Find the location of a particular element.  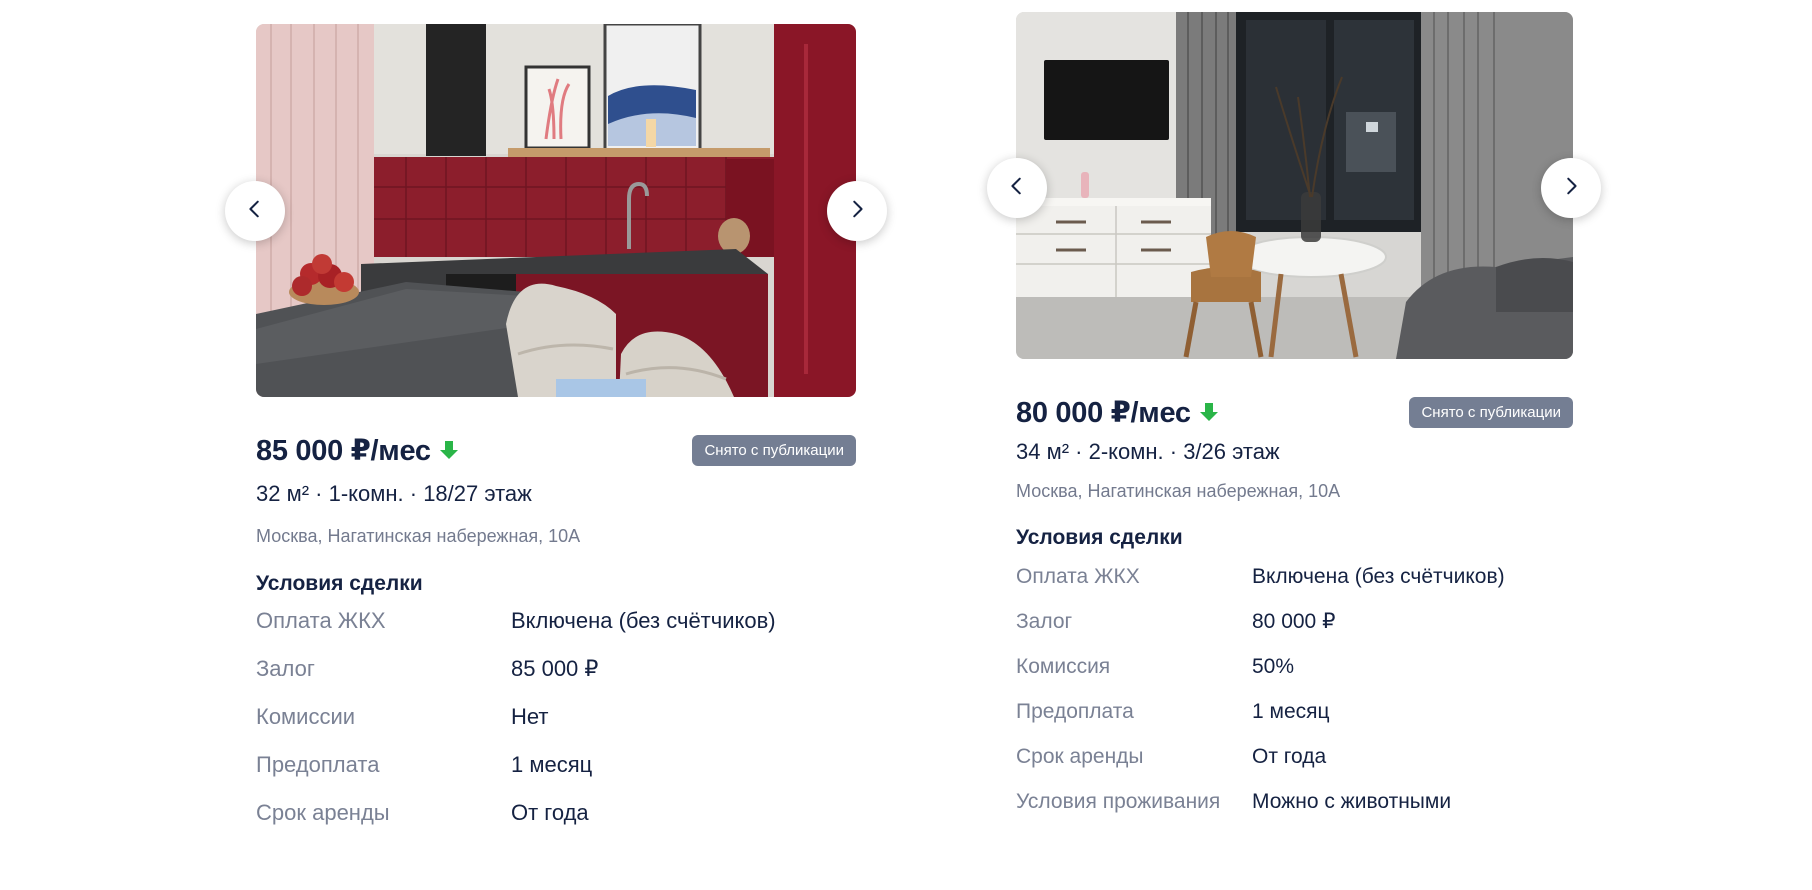

term-row: Залог 85 000 ₽ is located at coordinates (556, 678).